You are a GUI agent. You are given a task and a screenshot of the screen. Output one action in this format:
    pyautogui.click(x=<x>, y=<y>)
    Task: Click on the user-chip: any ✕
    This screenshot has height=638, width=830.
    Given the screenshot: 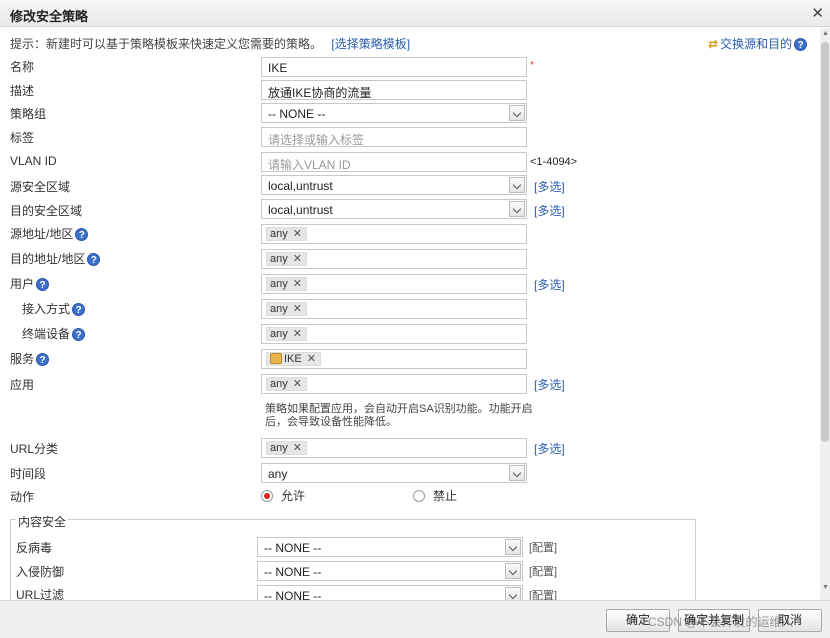 What is the action you would take?
    pyautogui.click(x=286, y=284)
    